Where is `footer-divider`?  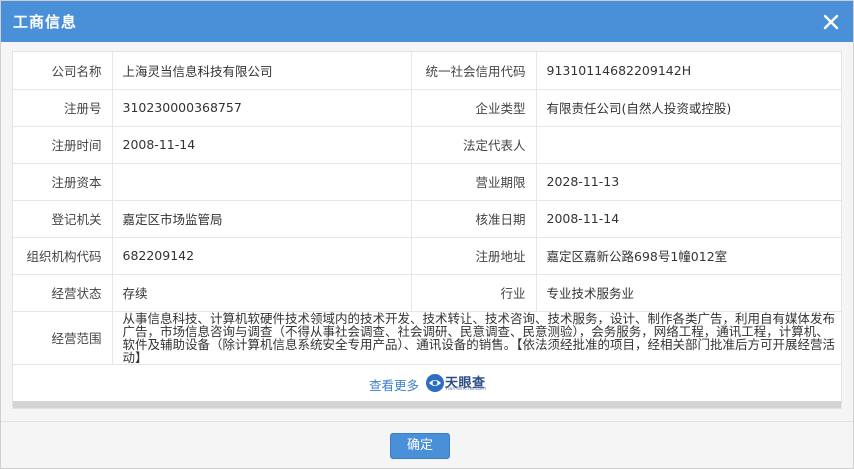
footer-divider is located at coordinates (427, 421).